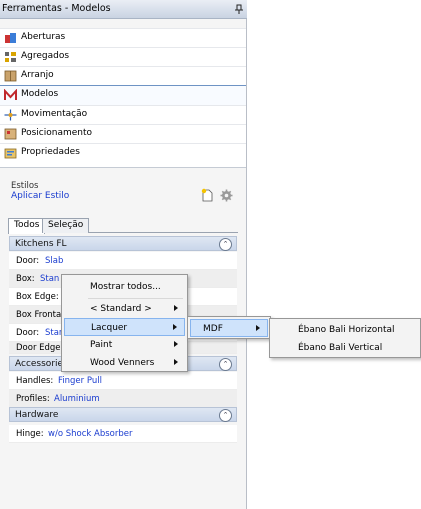 Image resolution: width=421 pixels, height=509 pixels. I want to click on nav-label: Aberturas, so click(43, 37).